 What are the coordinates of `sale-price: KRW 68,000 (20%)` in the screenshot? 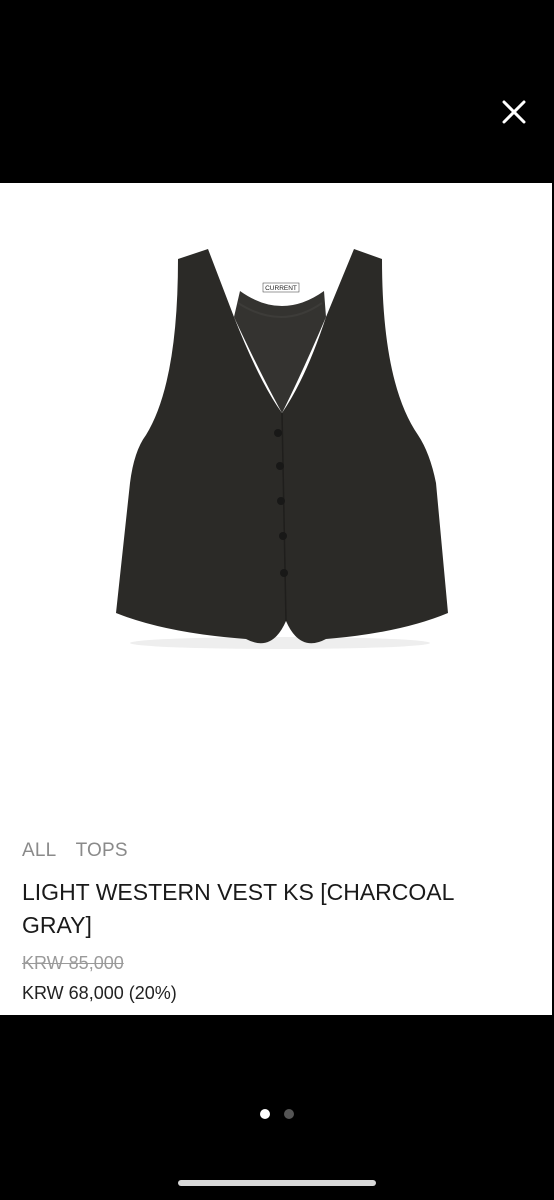 It's located at (99, 993).